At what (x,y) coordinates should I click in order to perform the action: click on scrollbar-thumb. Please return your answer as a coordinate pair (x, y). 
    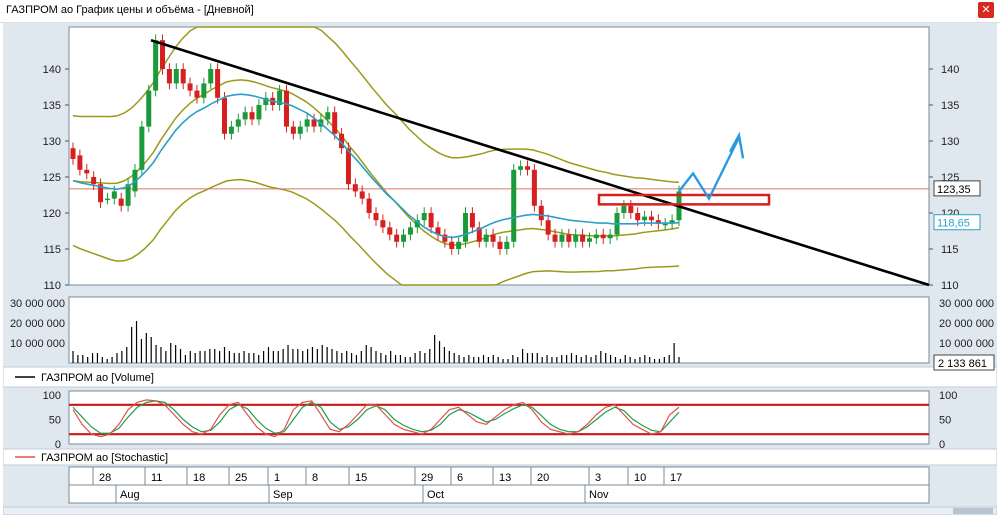
    Looking at the image, I should click on (973, 511).